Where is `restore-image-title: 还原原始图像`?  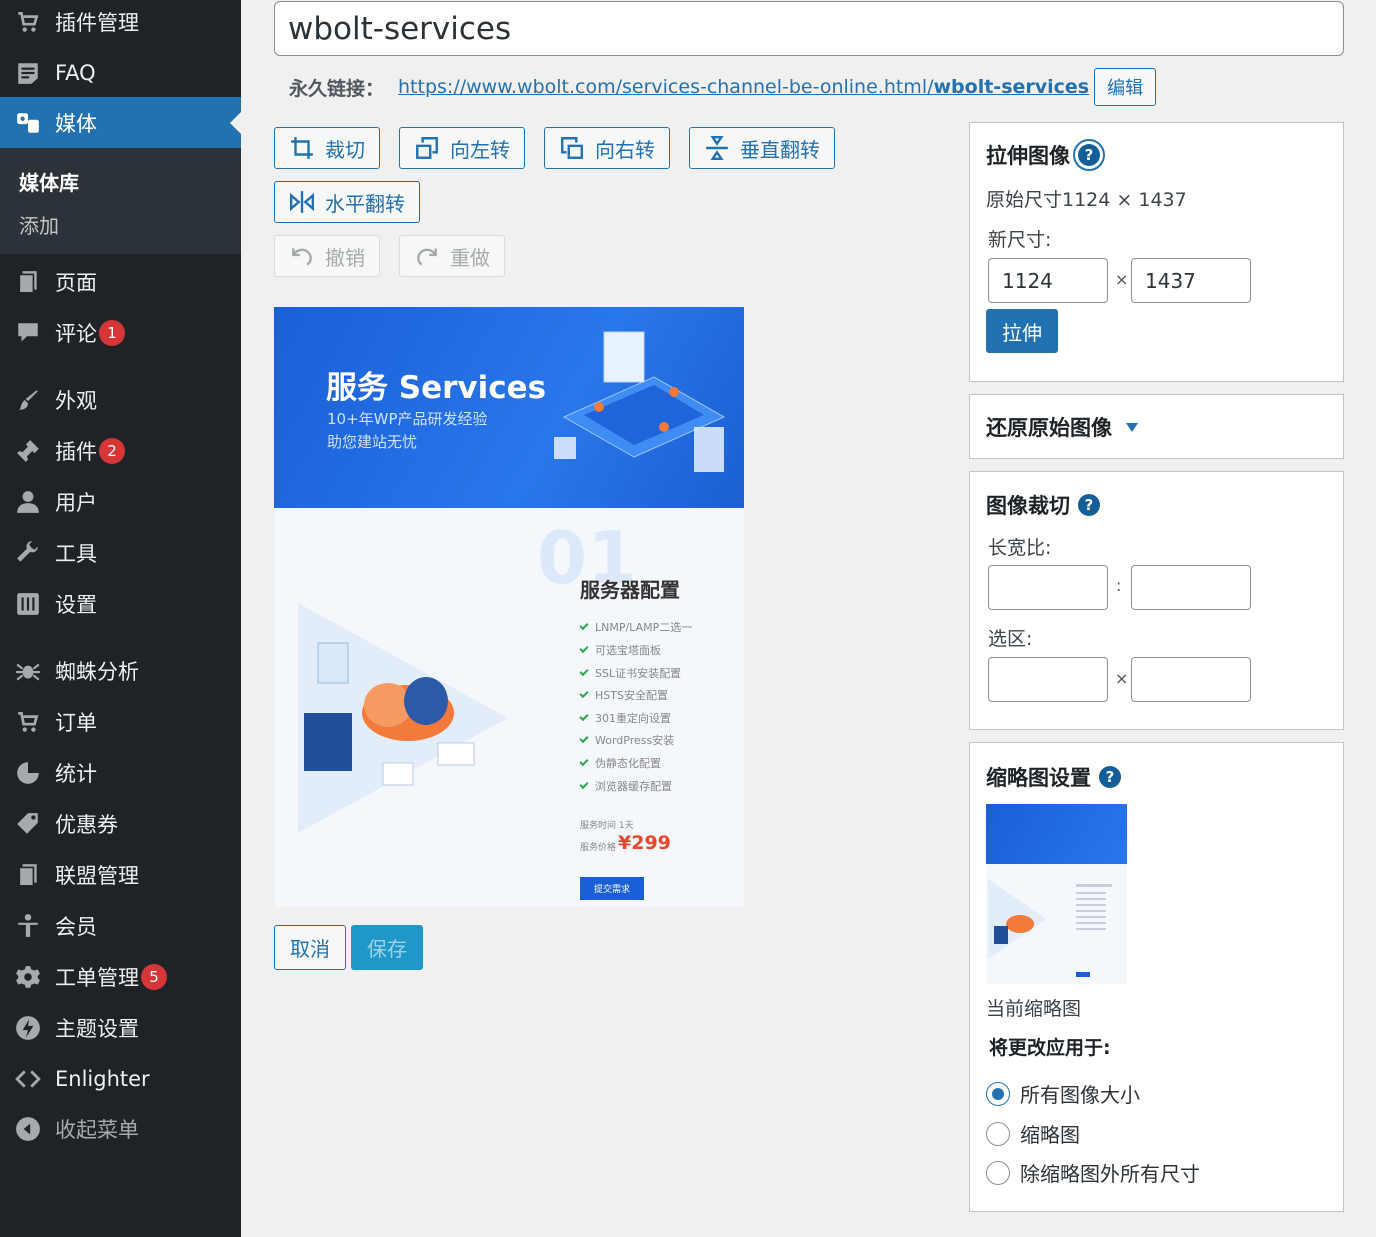 restore-image-title: 还原原始图像 is located at coordinates (1062, 427).